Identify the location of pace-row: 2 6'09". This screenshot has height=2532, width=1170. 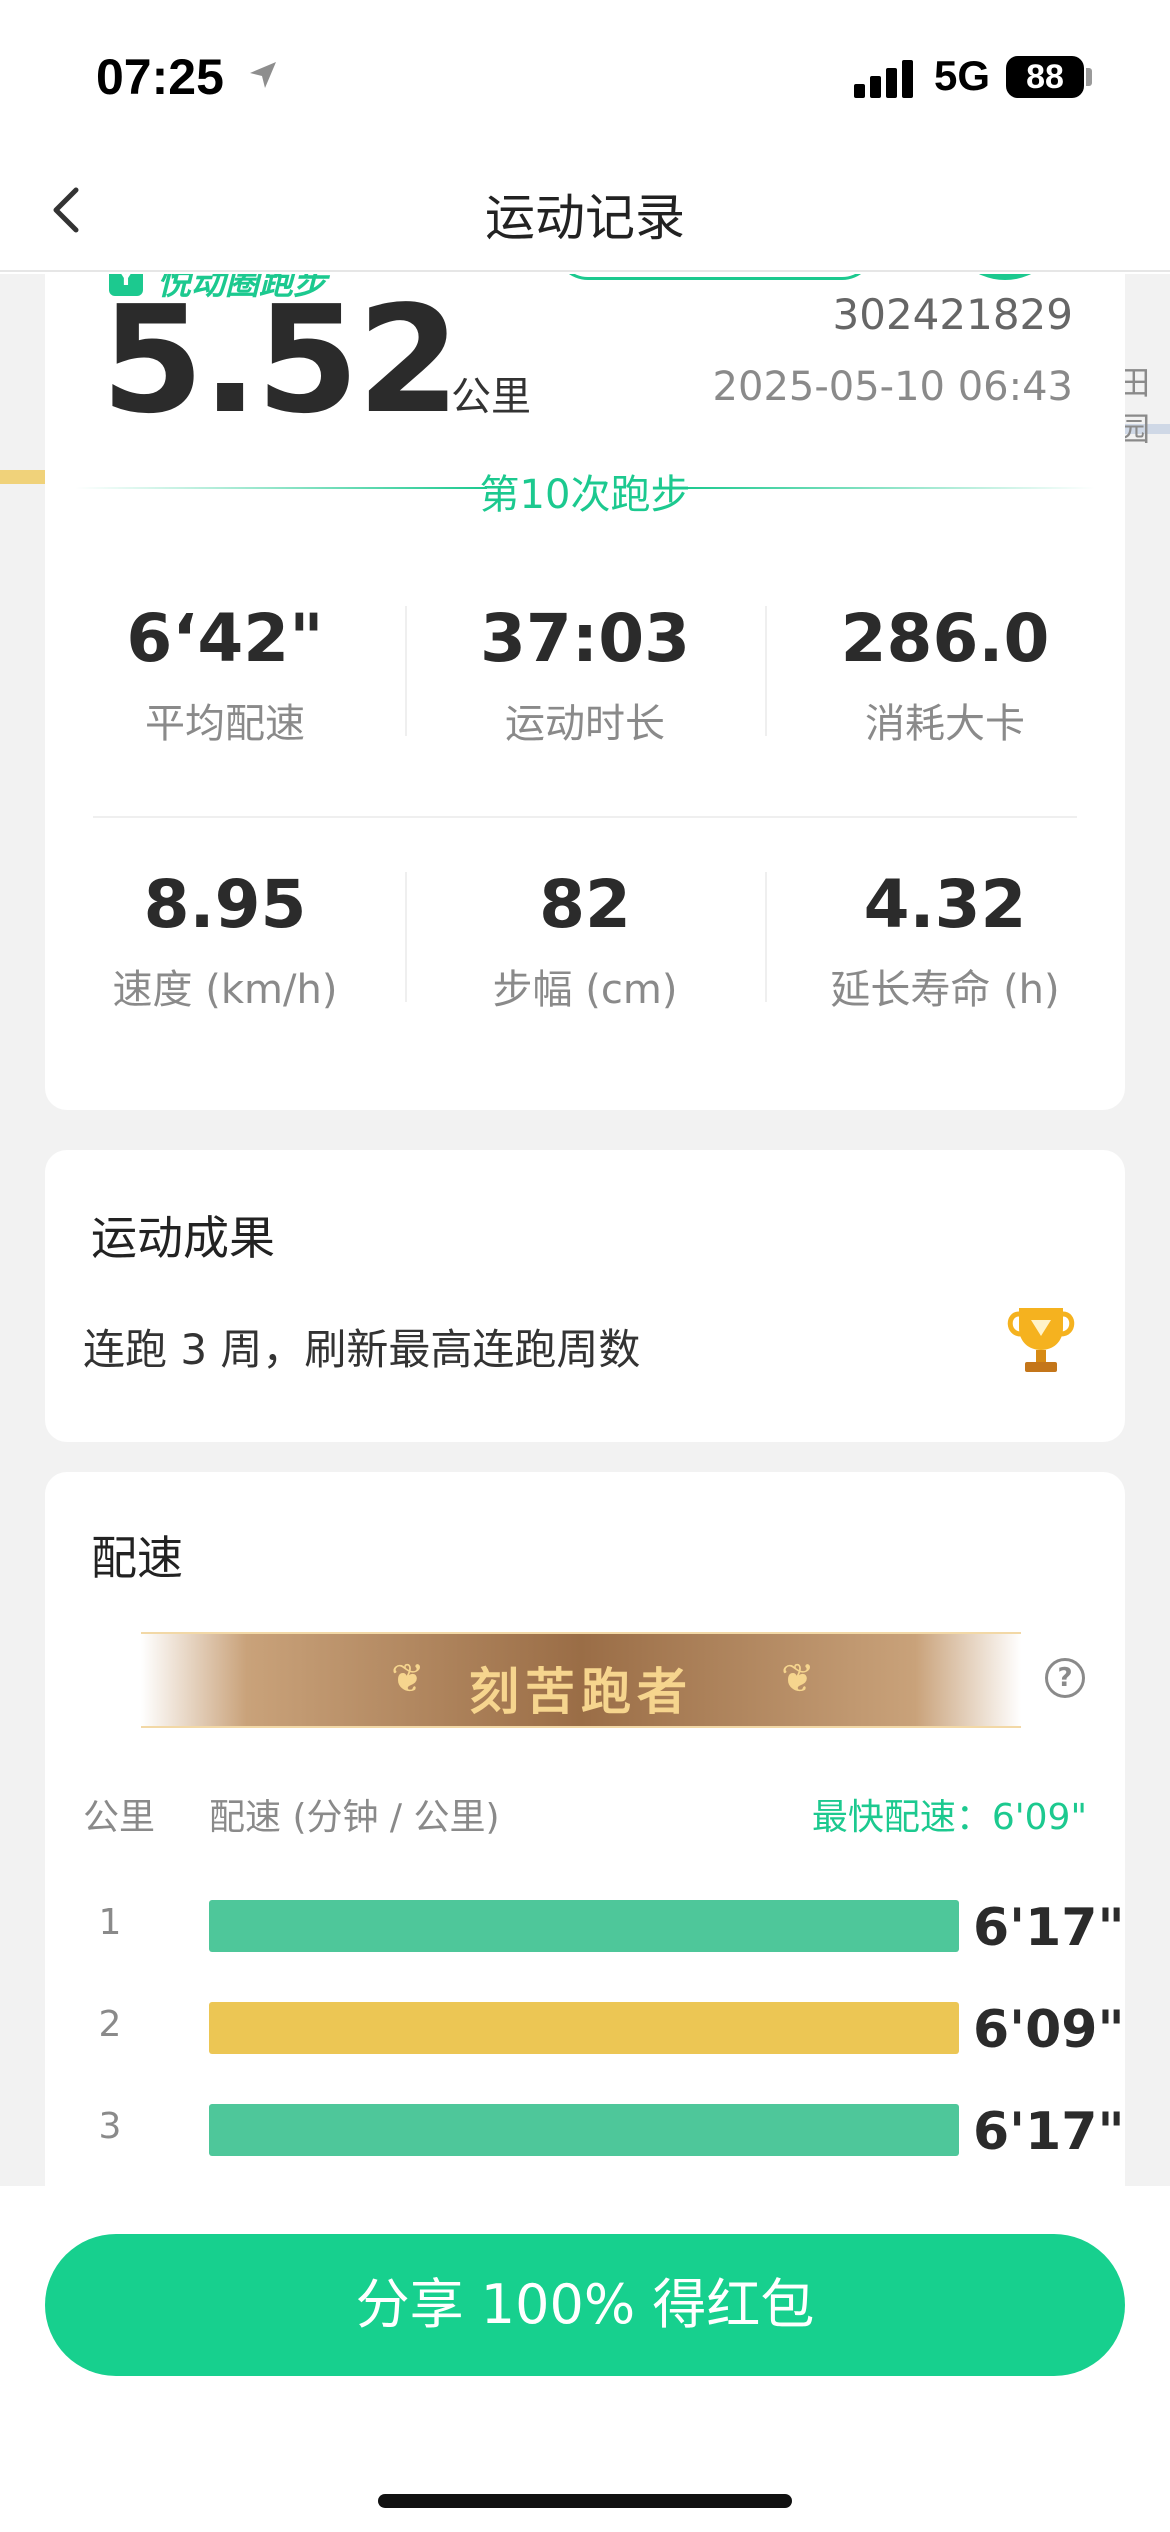
(585, 2029).